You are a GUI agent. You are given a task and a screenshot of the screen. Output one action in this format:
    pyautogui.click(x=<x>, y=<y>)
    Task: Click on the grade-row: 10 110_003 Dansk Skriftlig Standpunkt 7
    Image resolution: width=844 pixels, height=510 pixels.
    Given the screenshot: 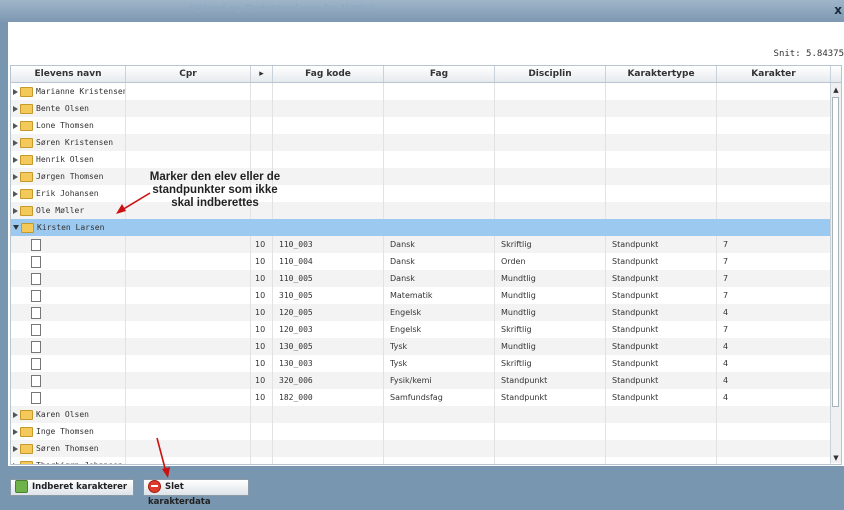 What is the action you would take?
    pyautogui.click(x=421, y=244)
    